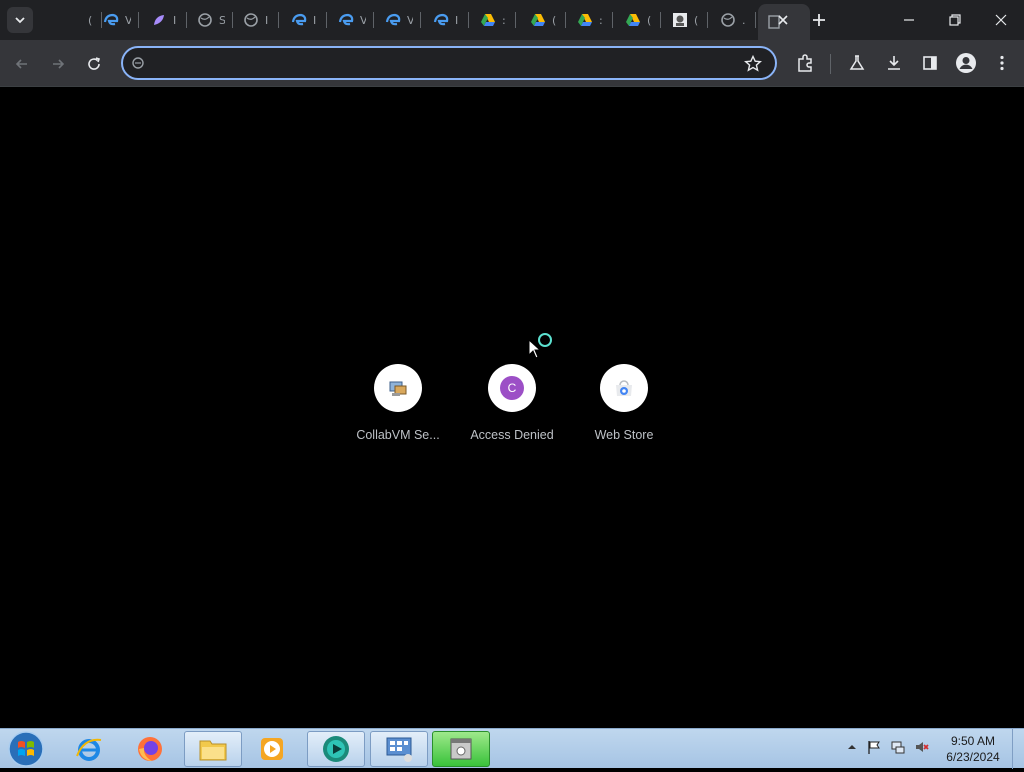 The image size is (1024, 772). Describe the element at coordinates (1001, 20) in the screenshot. I see `close-window-icon` at that location.